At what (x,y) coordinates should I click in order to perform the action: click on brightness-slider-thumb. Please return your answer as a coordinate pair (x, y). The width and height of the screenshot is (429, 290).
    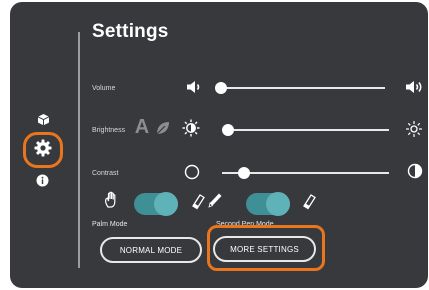
    Looking at the image, I should click on (228, 130).